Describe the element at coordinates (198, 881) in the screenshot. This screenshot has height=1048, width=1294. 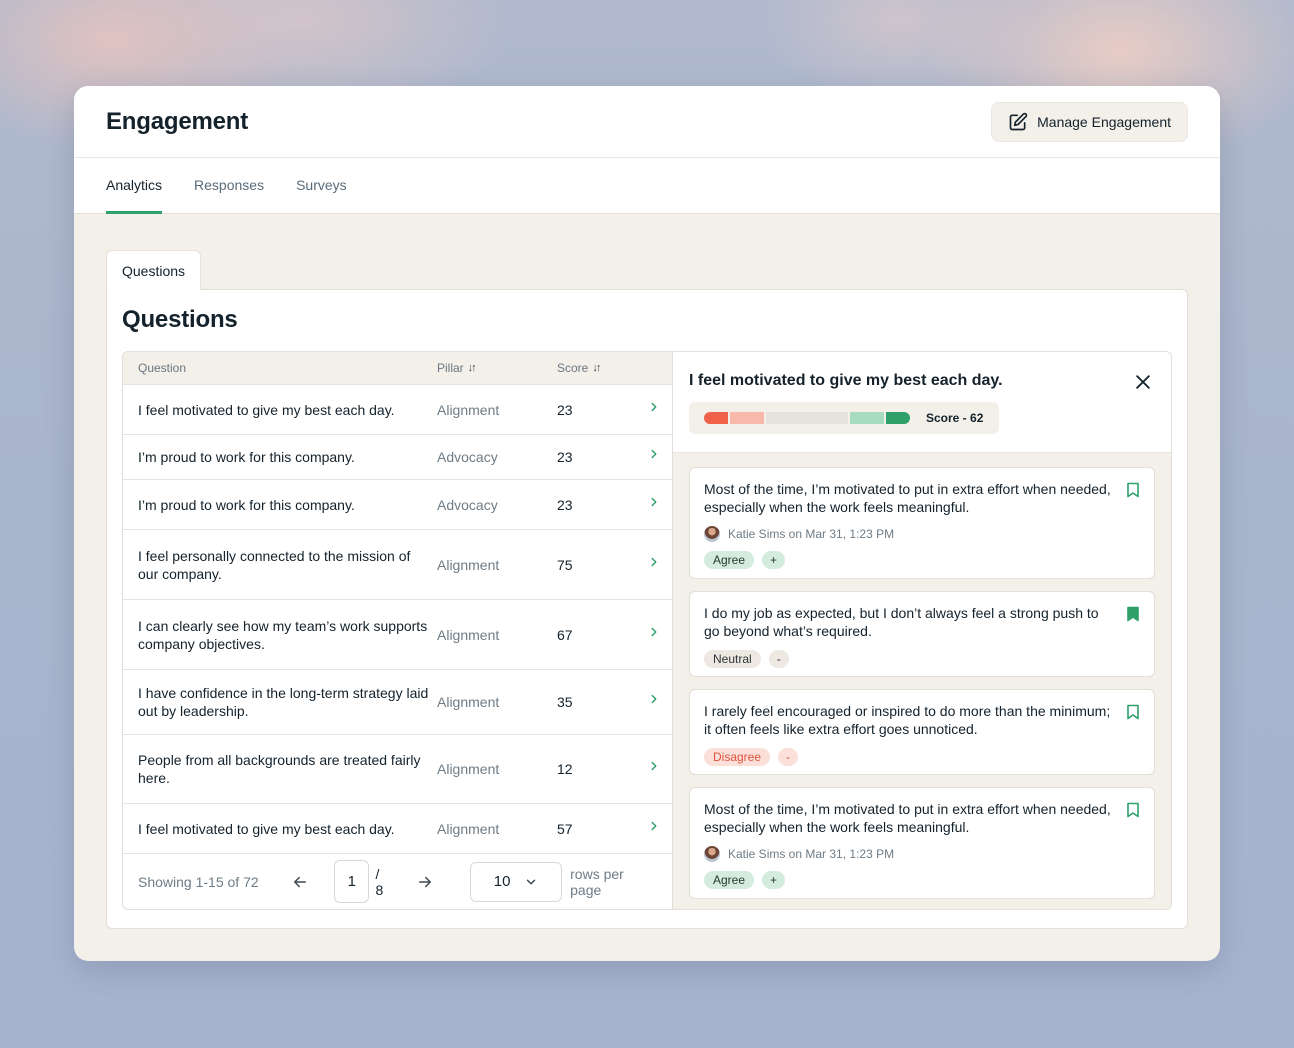
I see `pagination-summary: Showing 1-15 of 72` at that location.